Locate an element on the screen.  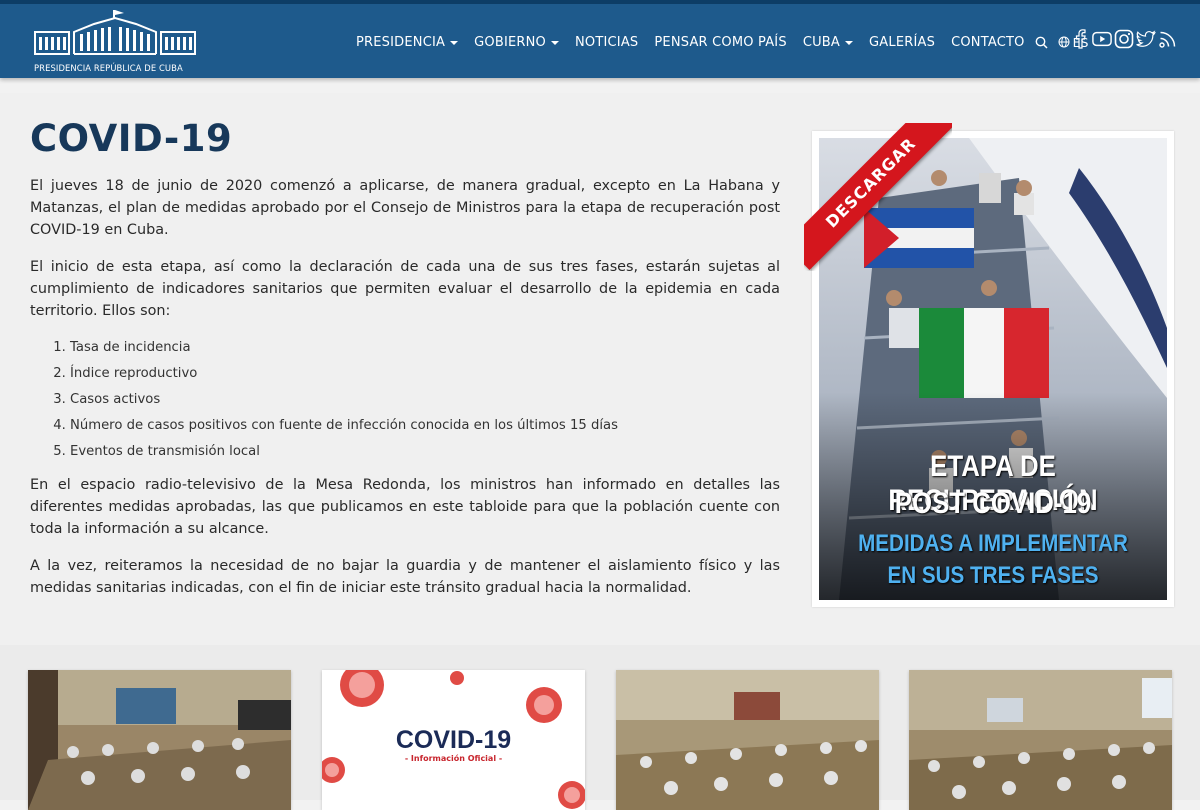
list-item: Casos activos is located at coordinates (425, 400).